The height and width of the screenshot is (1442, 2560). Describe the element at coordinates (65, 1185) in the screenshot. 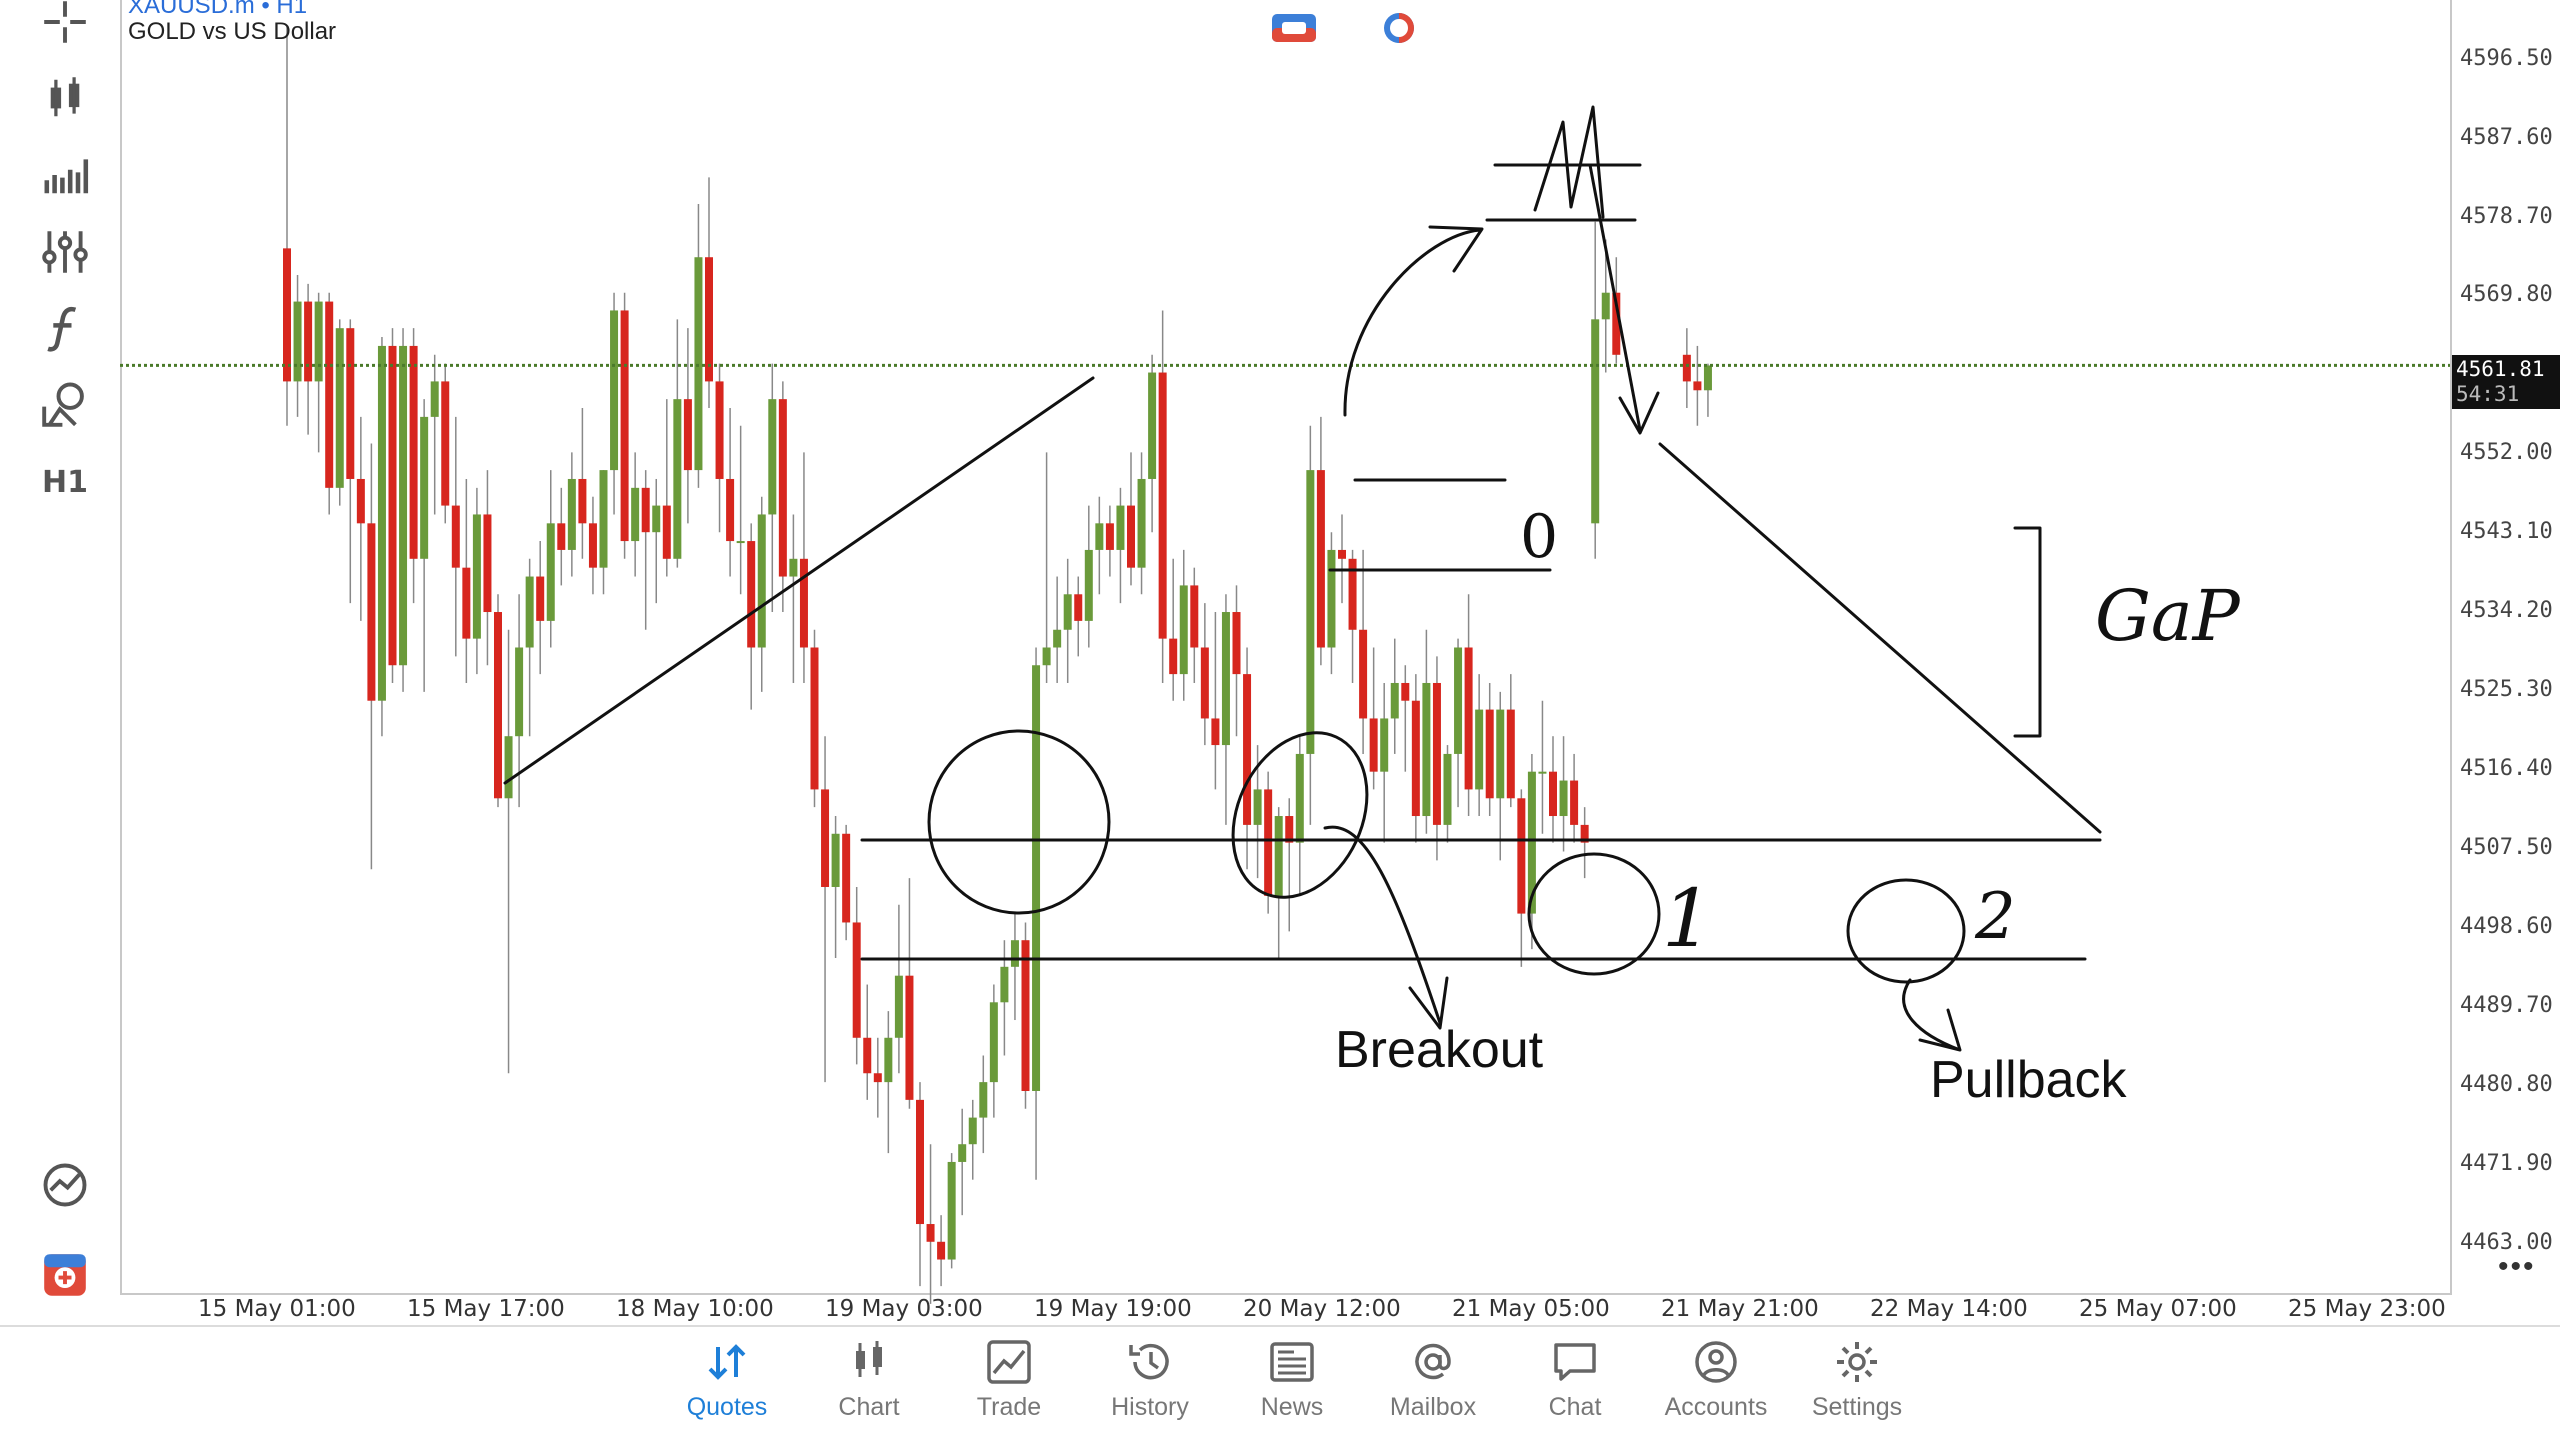

I see `chart-zoom-icon` at that location.